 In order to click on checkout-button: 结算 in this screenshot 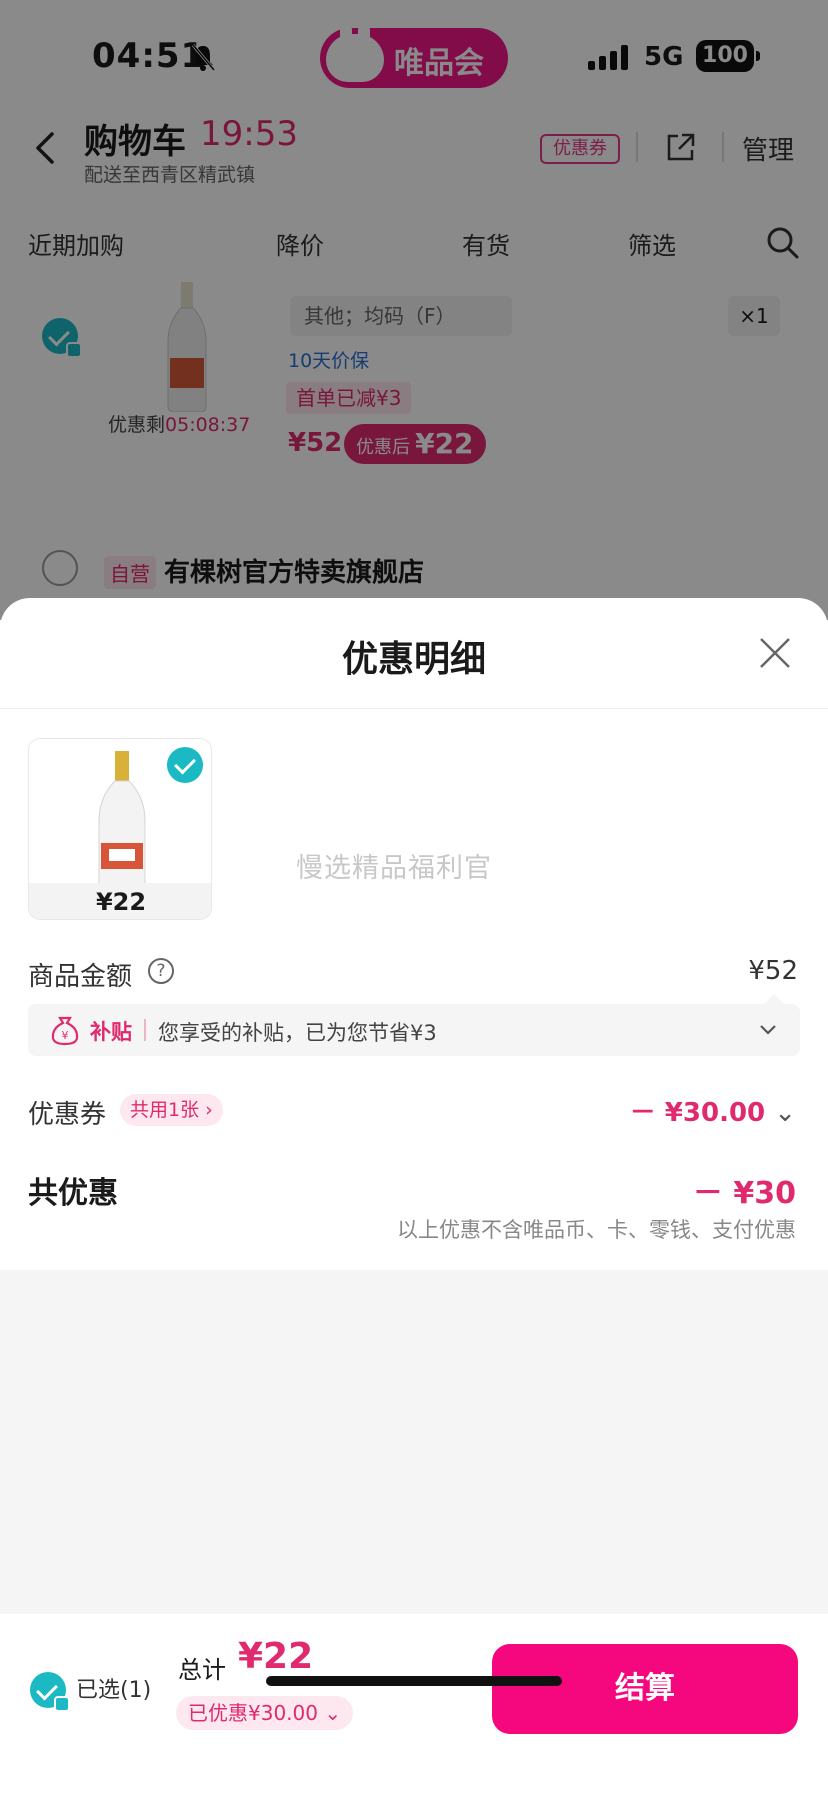, I will do `click(645, 1689)`.